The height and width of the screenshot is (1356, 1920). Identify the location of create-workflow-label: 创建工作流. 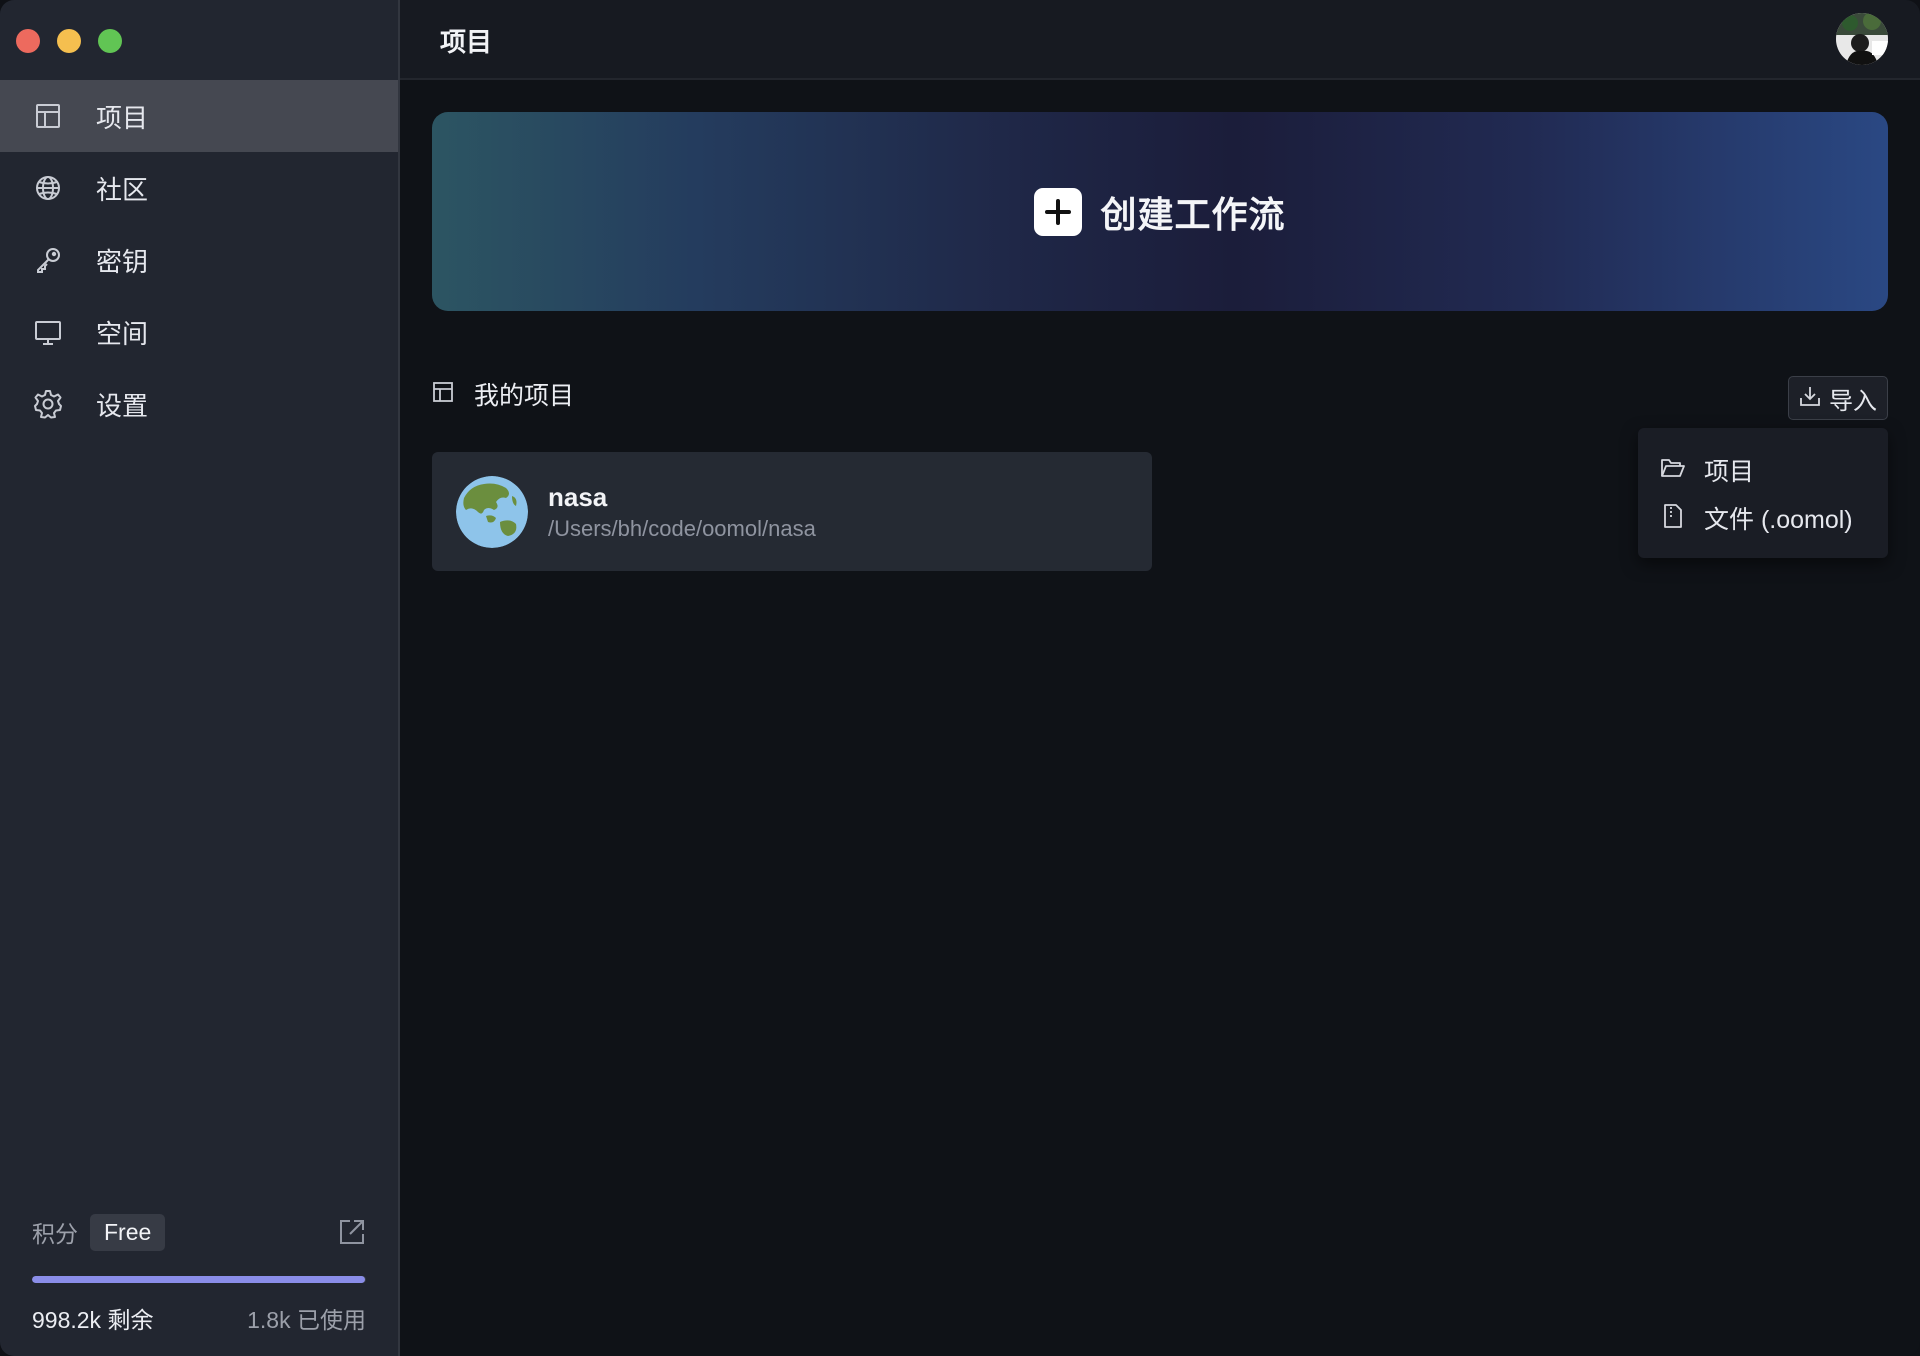
(1193, 214).